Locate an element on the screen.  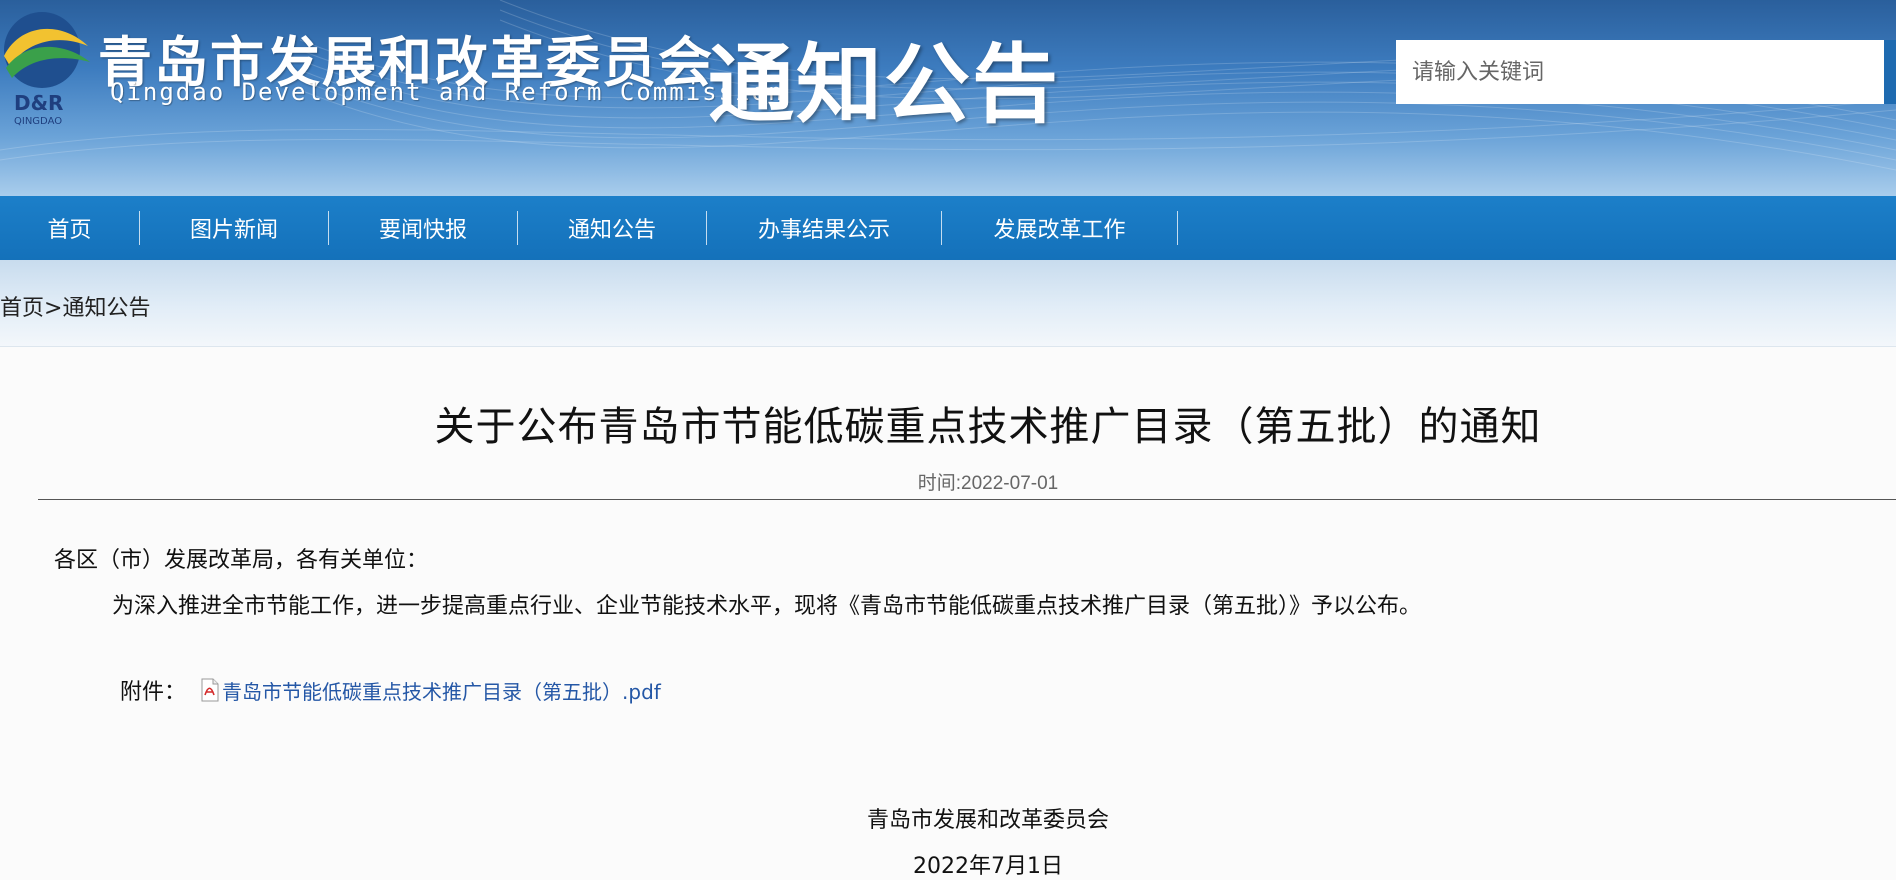
nav-item-home: 首页 is located at coordinates (70, 228).